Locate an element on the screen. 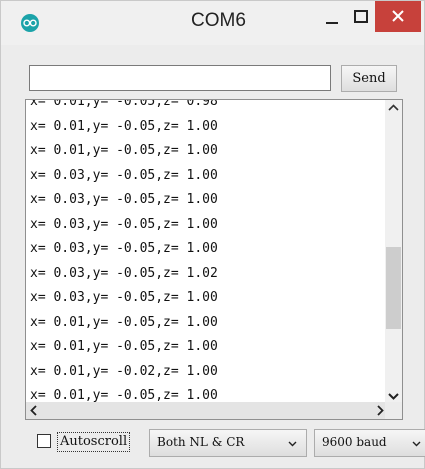 This screenshot has height=469, width=425. vertical-scrollbar is located at coordinates (393, 252).